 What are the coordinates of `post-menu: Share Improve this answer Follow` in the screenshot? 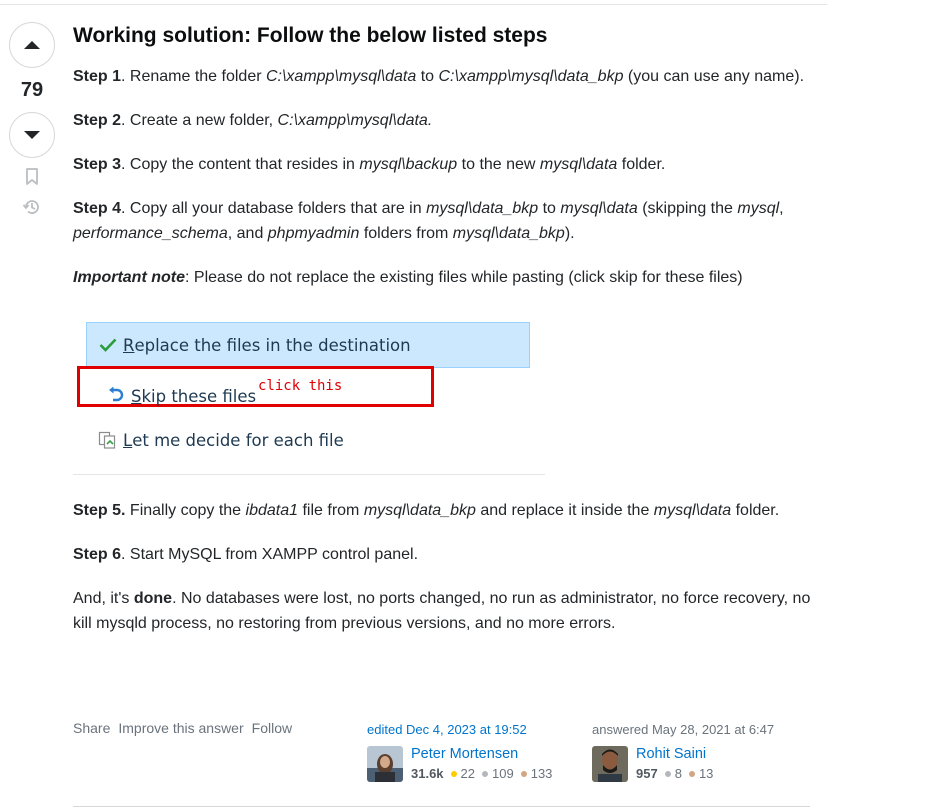 It's located at (182, 728).